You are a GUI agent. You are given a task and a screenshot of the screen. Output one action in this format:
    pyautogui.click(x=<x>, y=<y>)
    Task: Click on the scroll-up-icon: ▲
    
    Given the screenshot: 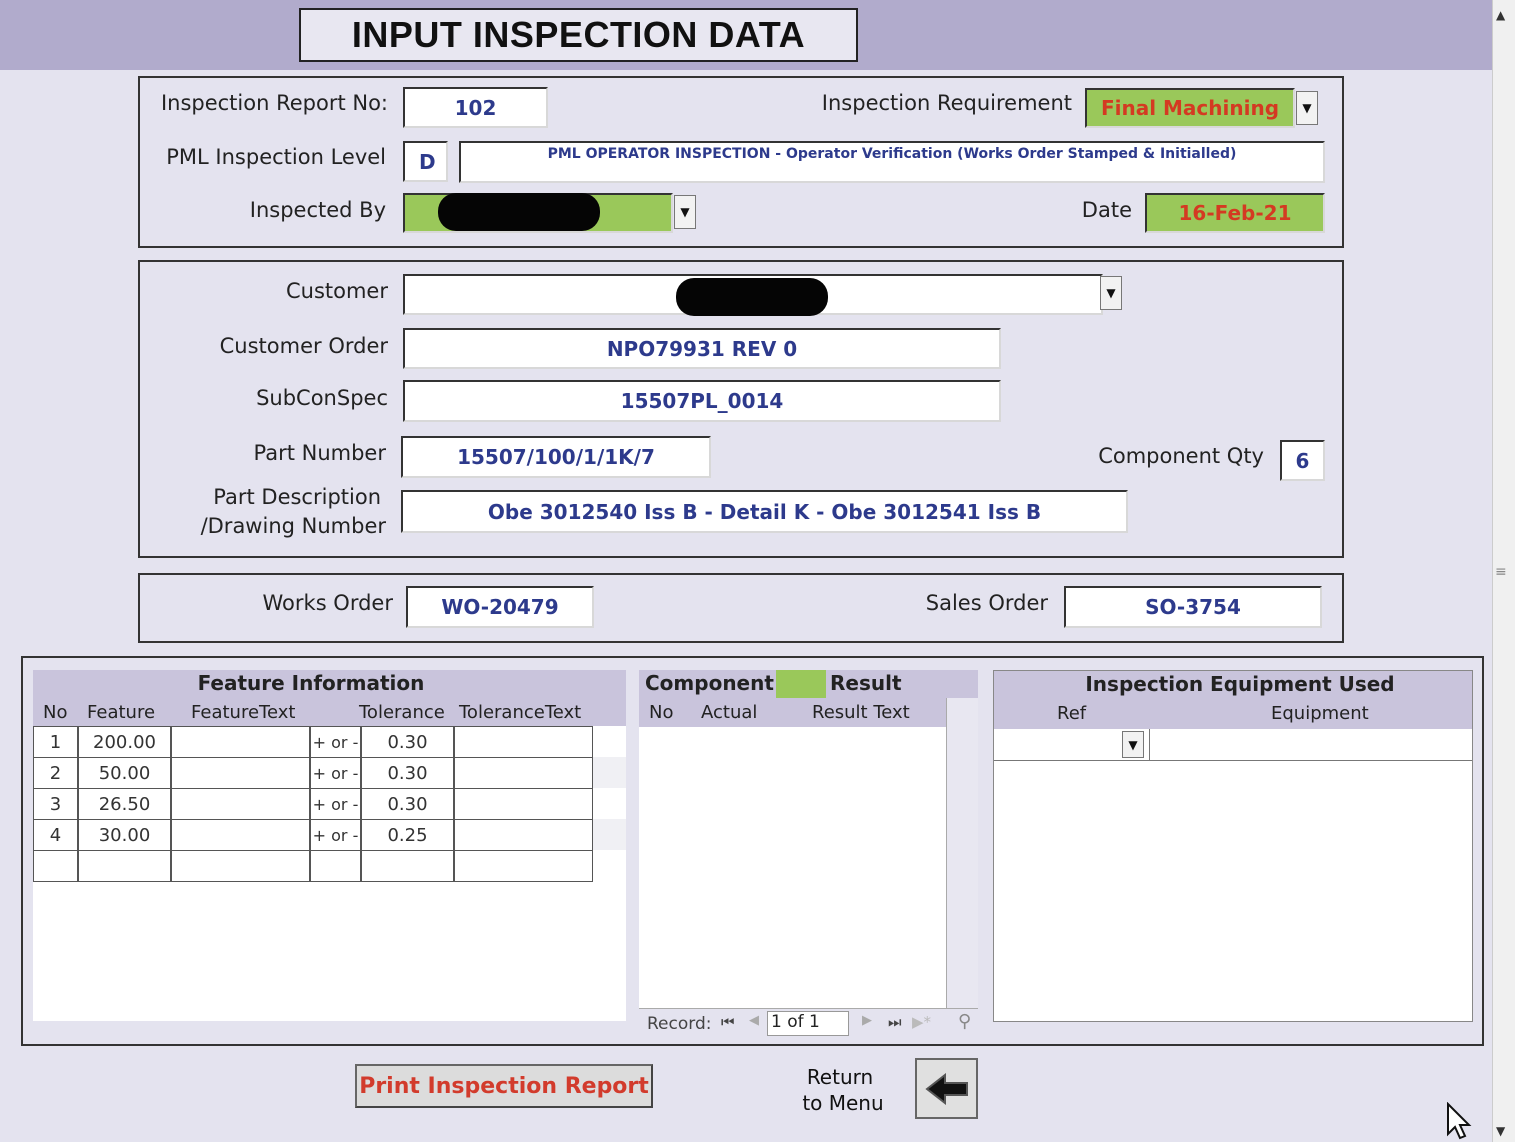 What is the action you would take?
    pyautogui.click(x=1500, y=15)
    